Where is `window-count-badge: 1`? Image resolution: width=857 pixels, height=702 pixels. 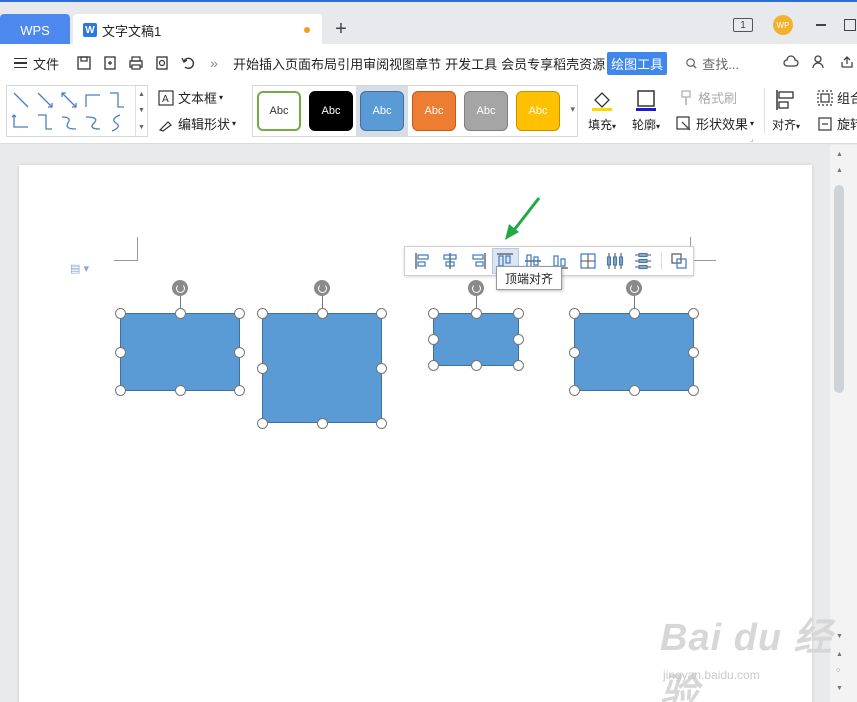
window-count-badge: 1 is located at coordinates (743, 25).